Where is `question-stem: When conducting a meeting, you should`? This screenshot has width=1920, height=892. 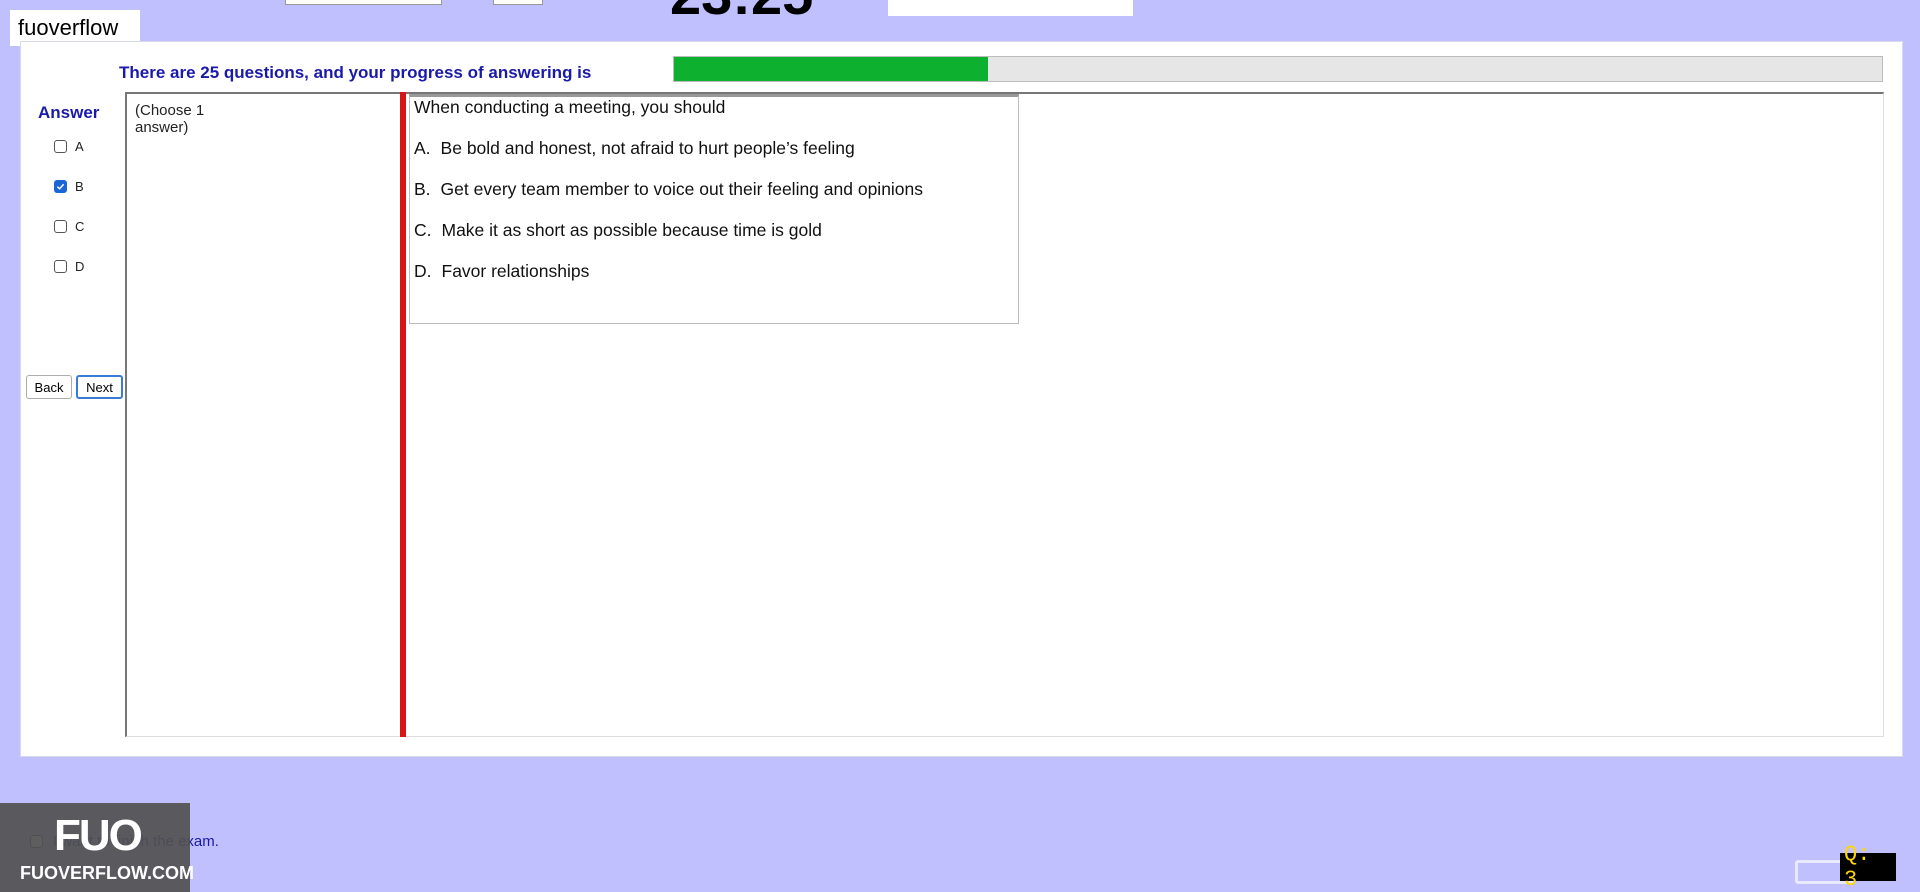
question-stem: When conducting a meeting, you should is located at coordinates (570, 107).